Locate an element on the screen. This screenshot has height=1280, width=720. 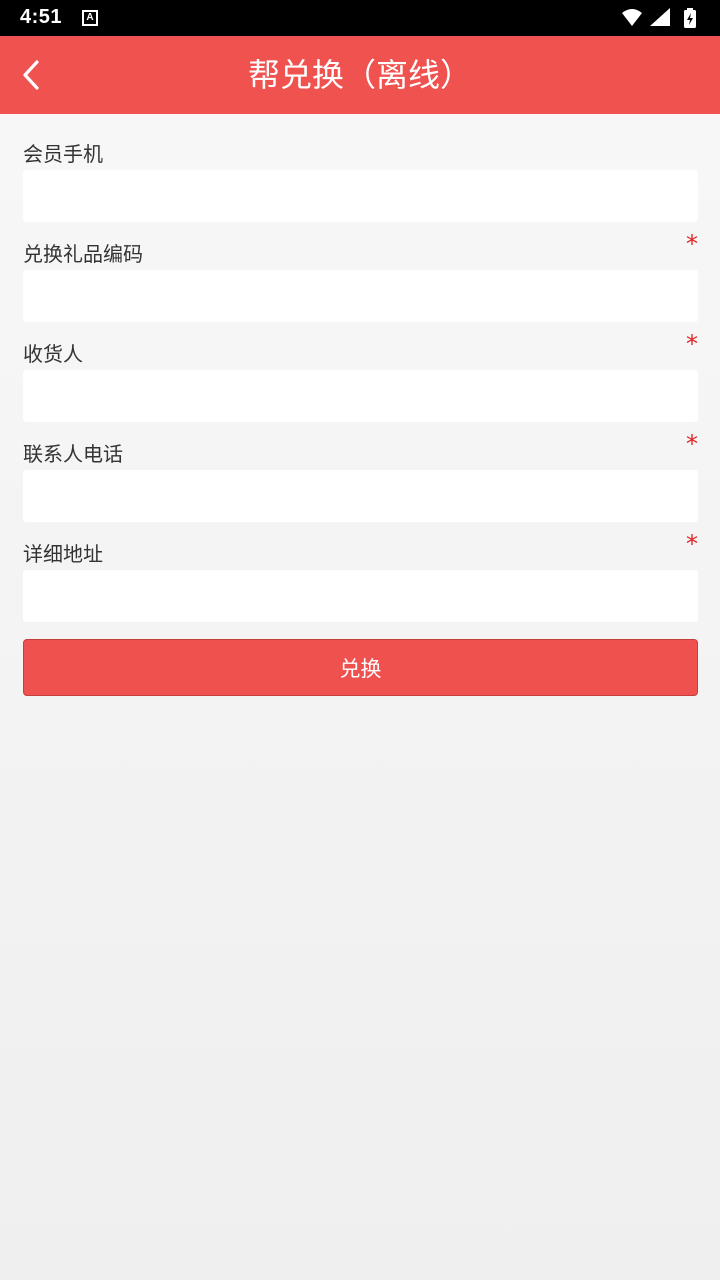
status-bar: 4:51 A is located at coordinates (360, 18).